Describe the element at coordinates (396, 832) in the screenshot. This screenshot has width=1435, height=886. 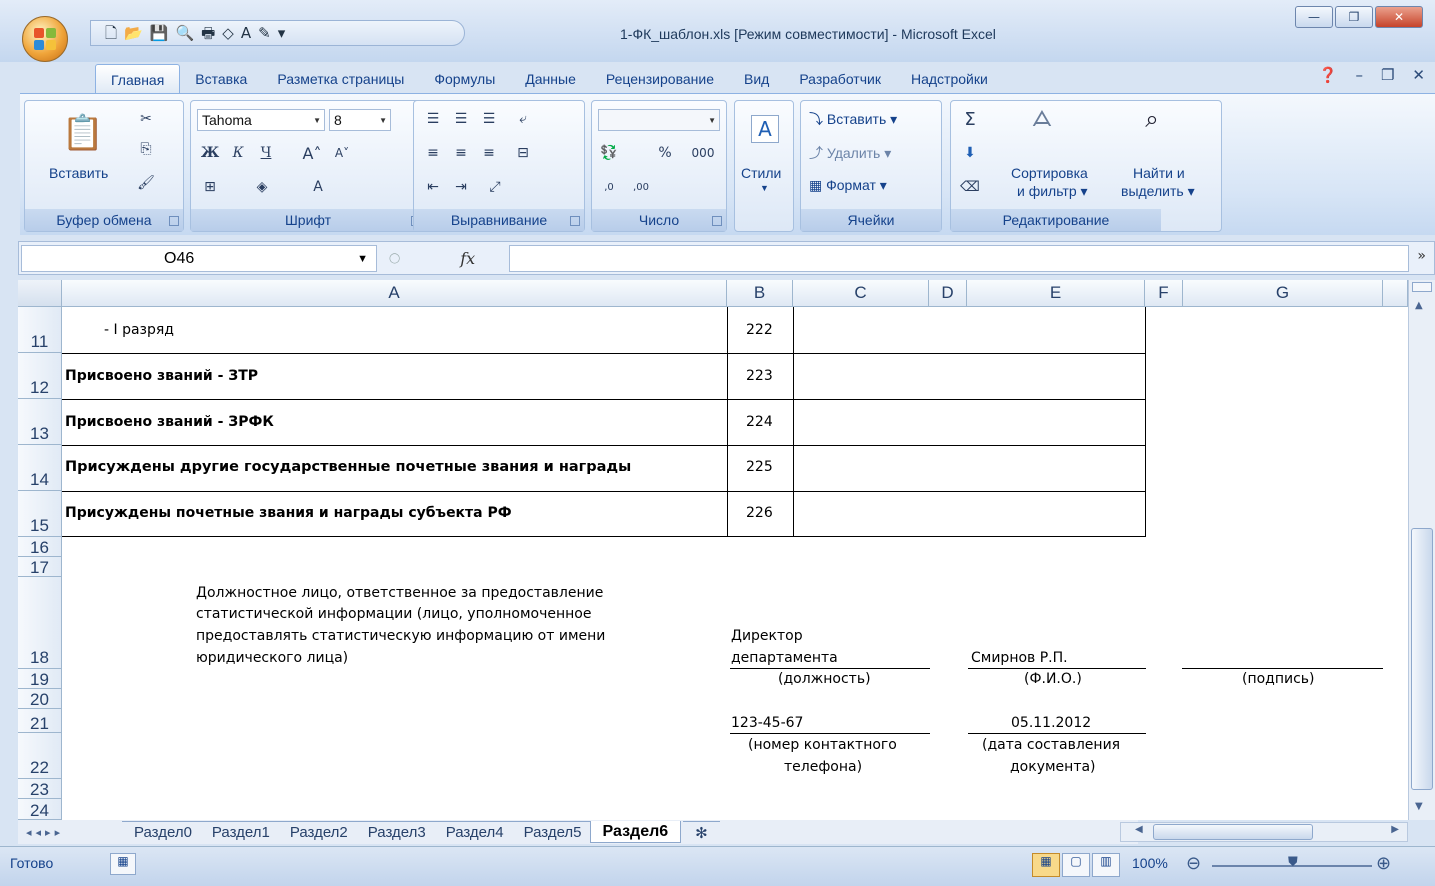
I see `sheet-tab-razdel3: Раздел3` at that location.